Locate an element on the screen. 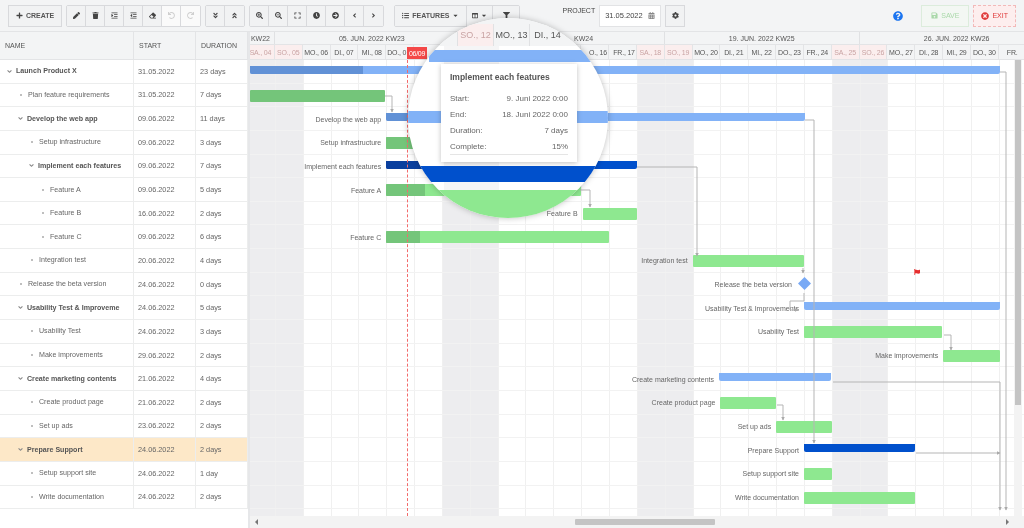 The width and height of the screenshot is (1024, 528). tooltip-label: Start: is located at coordinates (460, 98).